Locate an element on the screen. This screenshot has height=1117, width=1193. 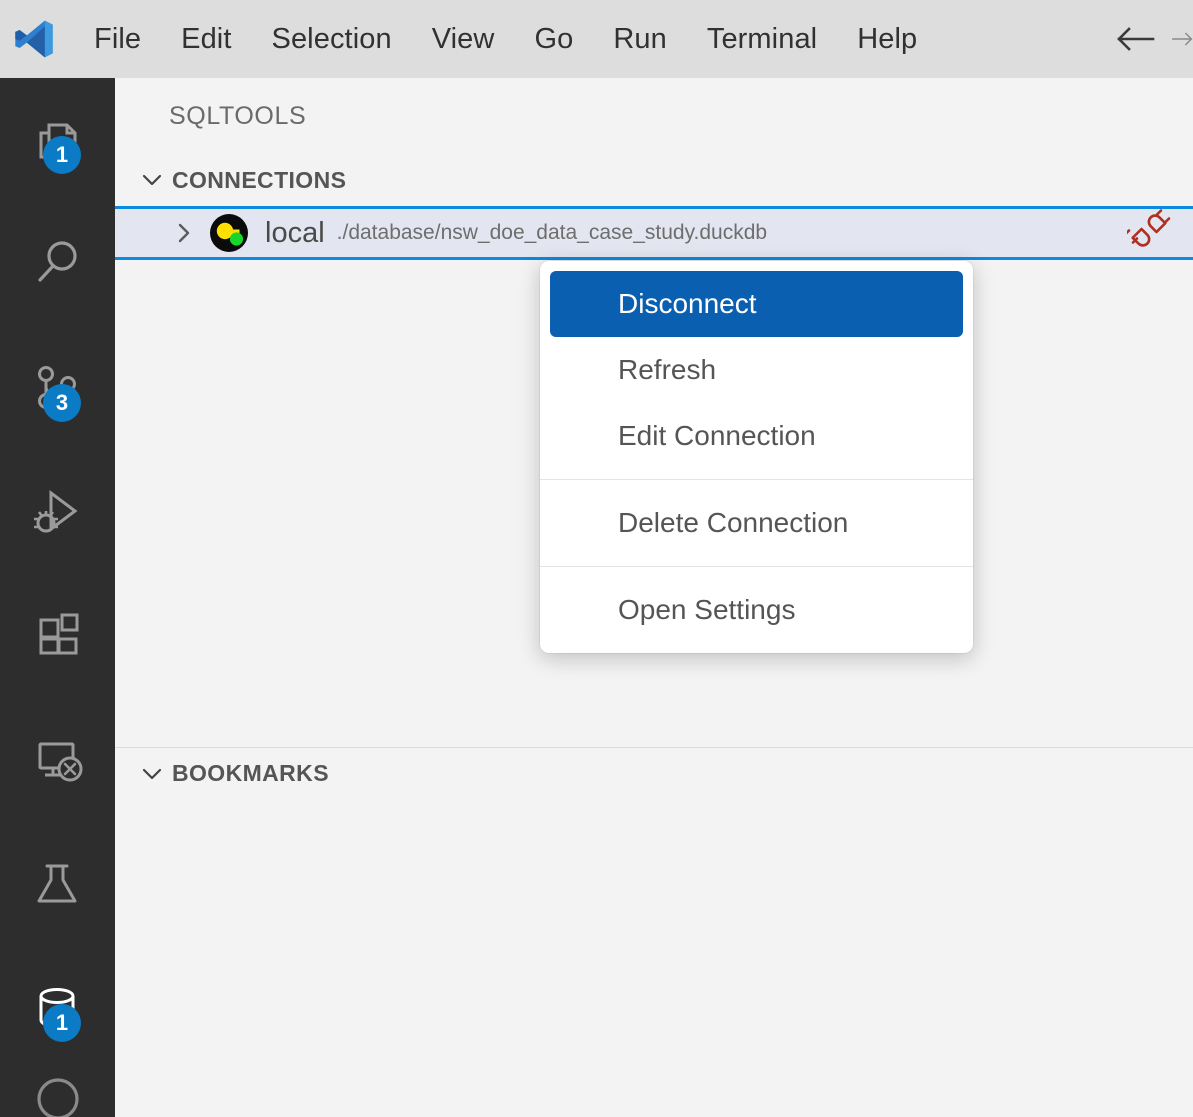
context-menu-item-disconnect: Disconnect is located at coordinates (756, 304).